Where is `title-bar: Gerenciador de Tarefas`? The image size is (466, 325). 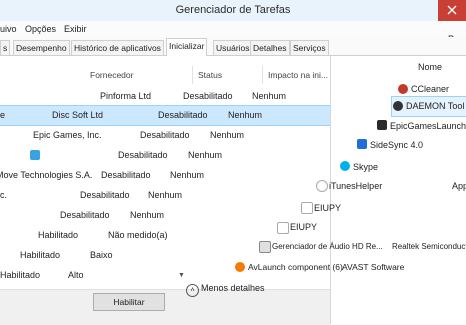 title-bar: Gerenciador de Tarefas is located at coordinates (233, 10).